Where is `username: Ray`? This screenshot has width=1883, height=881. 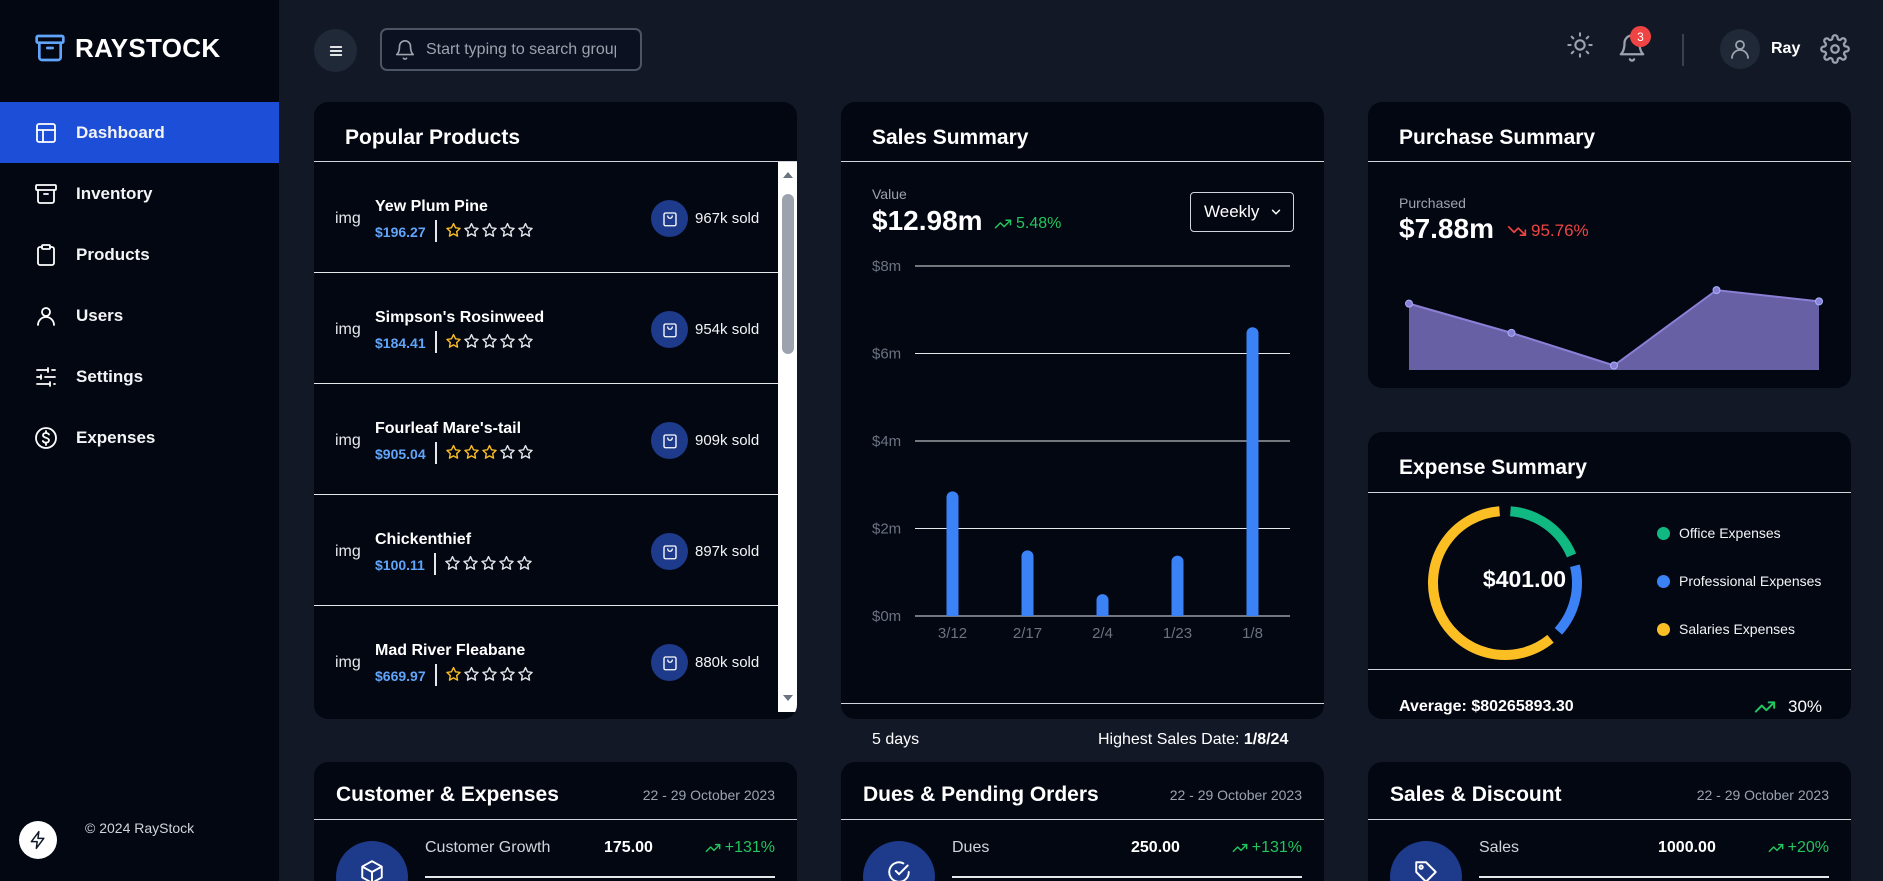 username: Ray is located at coordinates (1785, 49).